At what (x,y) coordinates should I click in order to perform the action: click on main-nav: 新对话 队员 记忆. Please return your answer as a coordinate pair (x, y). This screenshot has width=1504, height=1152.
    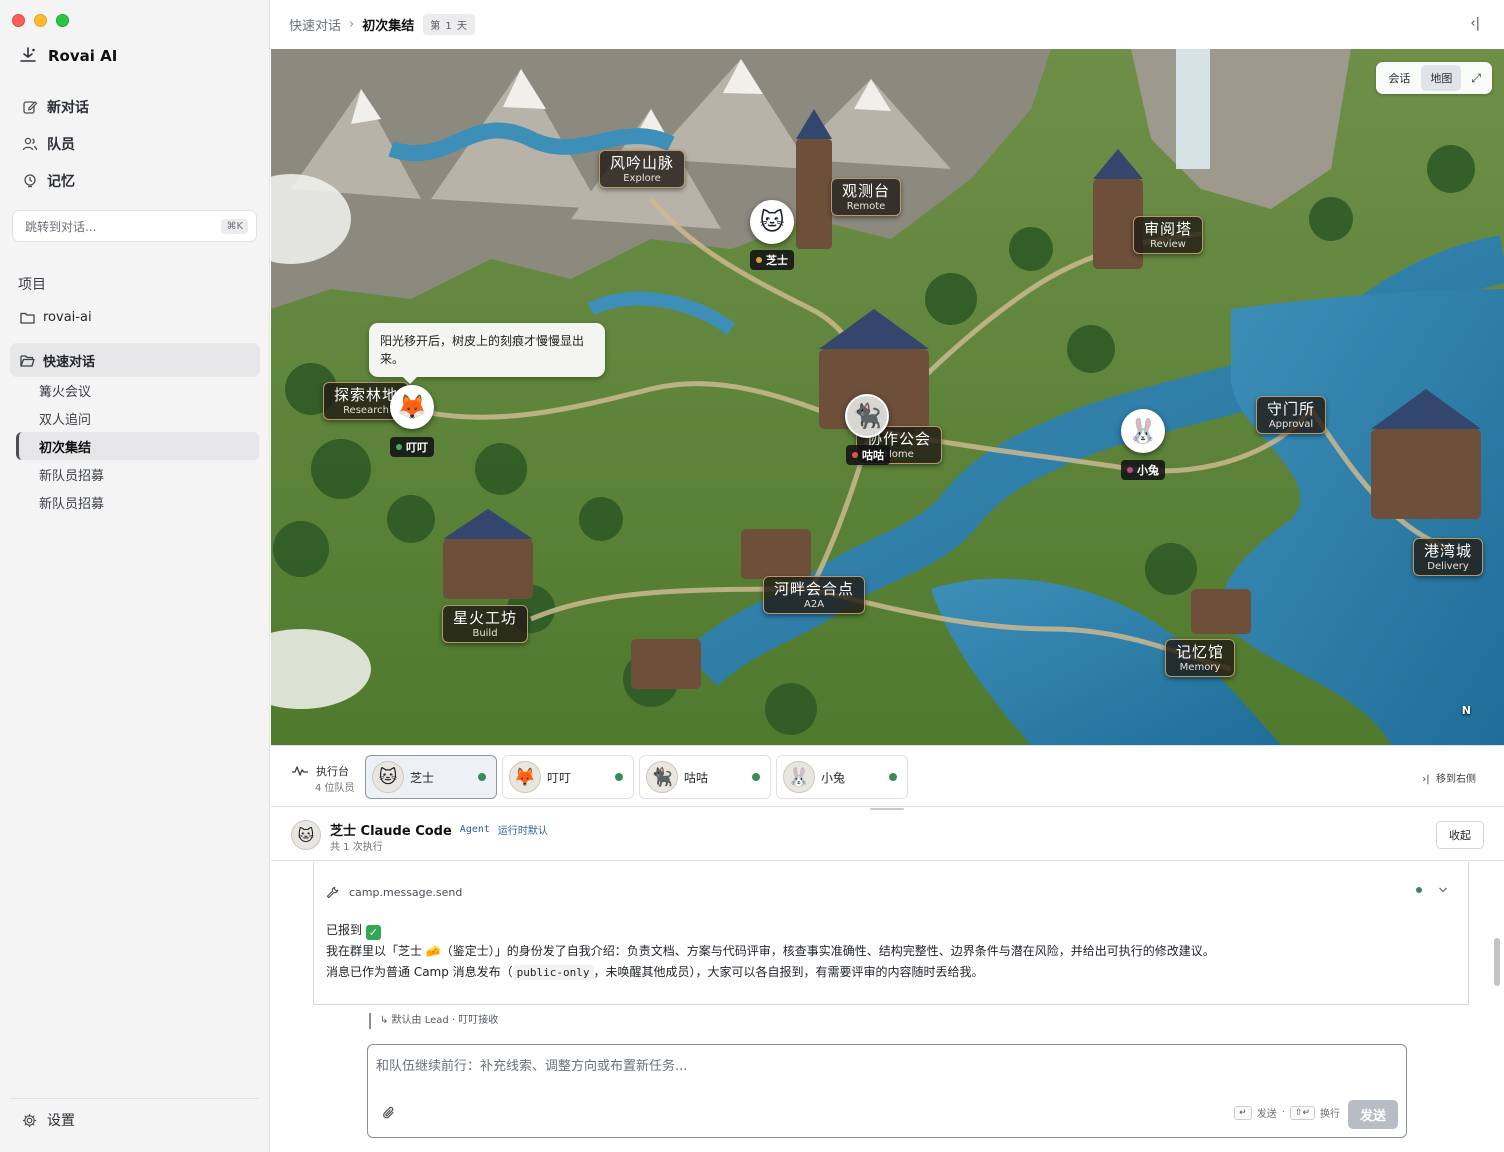
    Looking at the image, I should click on (134, 143).